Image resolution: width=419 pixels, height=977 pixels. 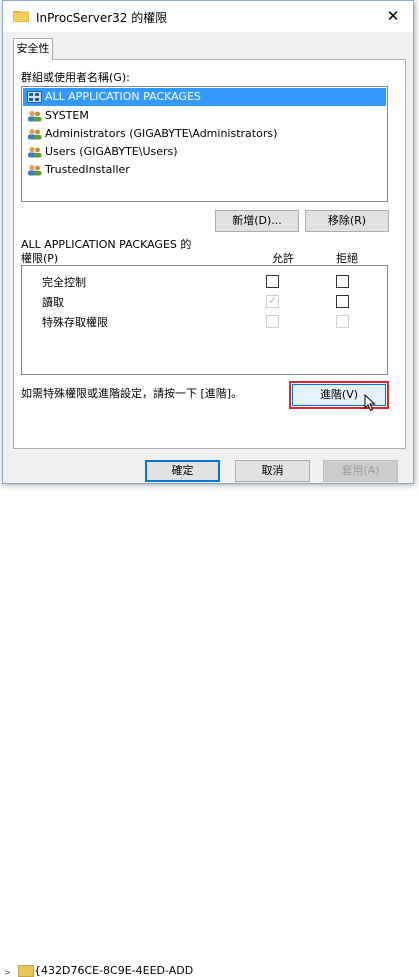 I want to click on cancel-button: 取消, so click(x=272, y=471).